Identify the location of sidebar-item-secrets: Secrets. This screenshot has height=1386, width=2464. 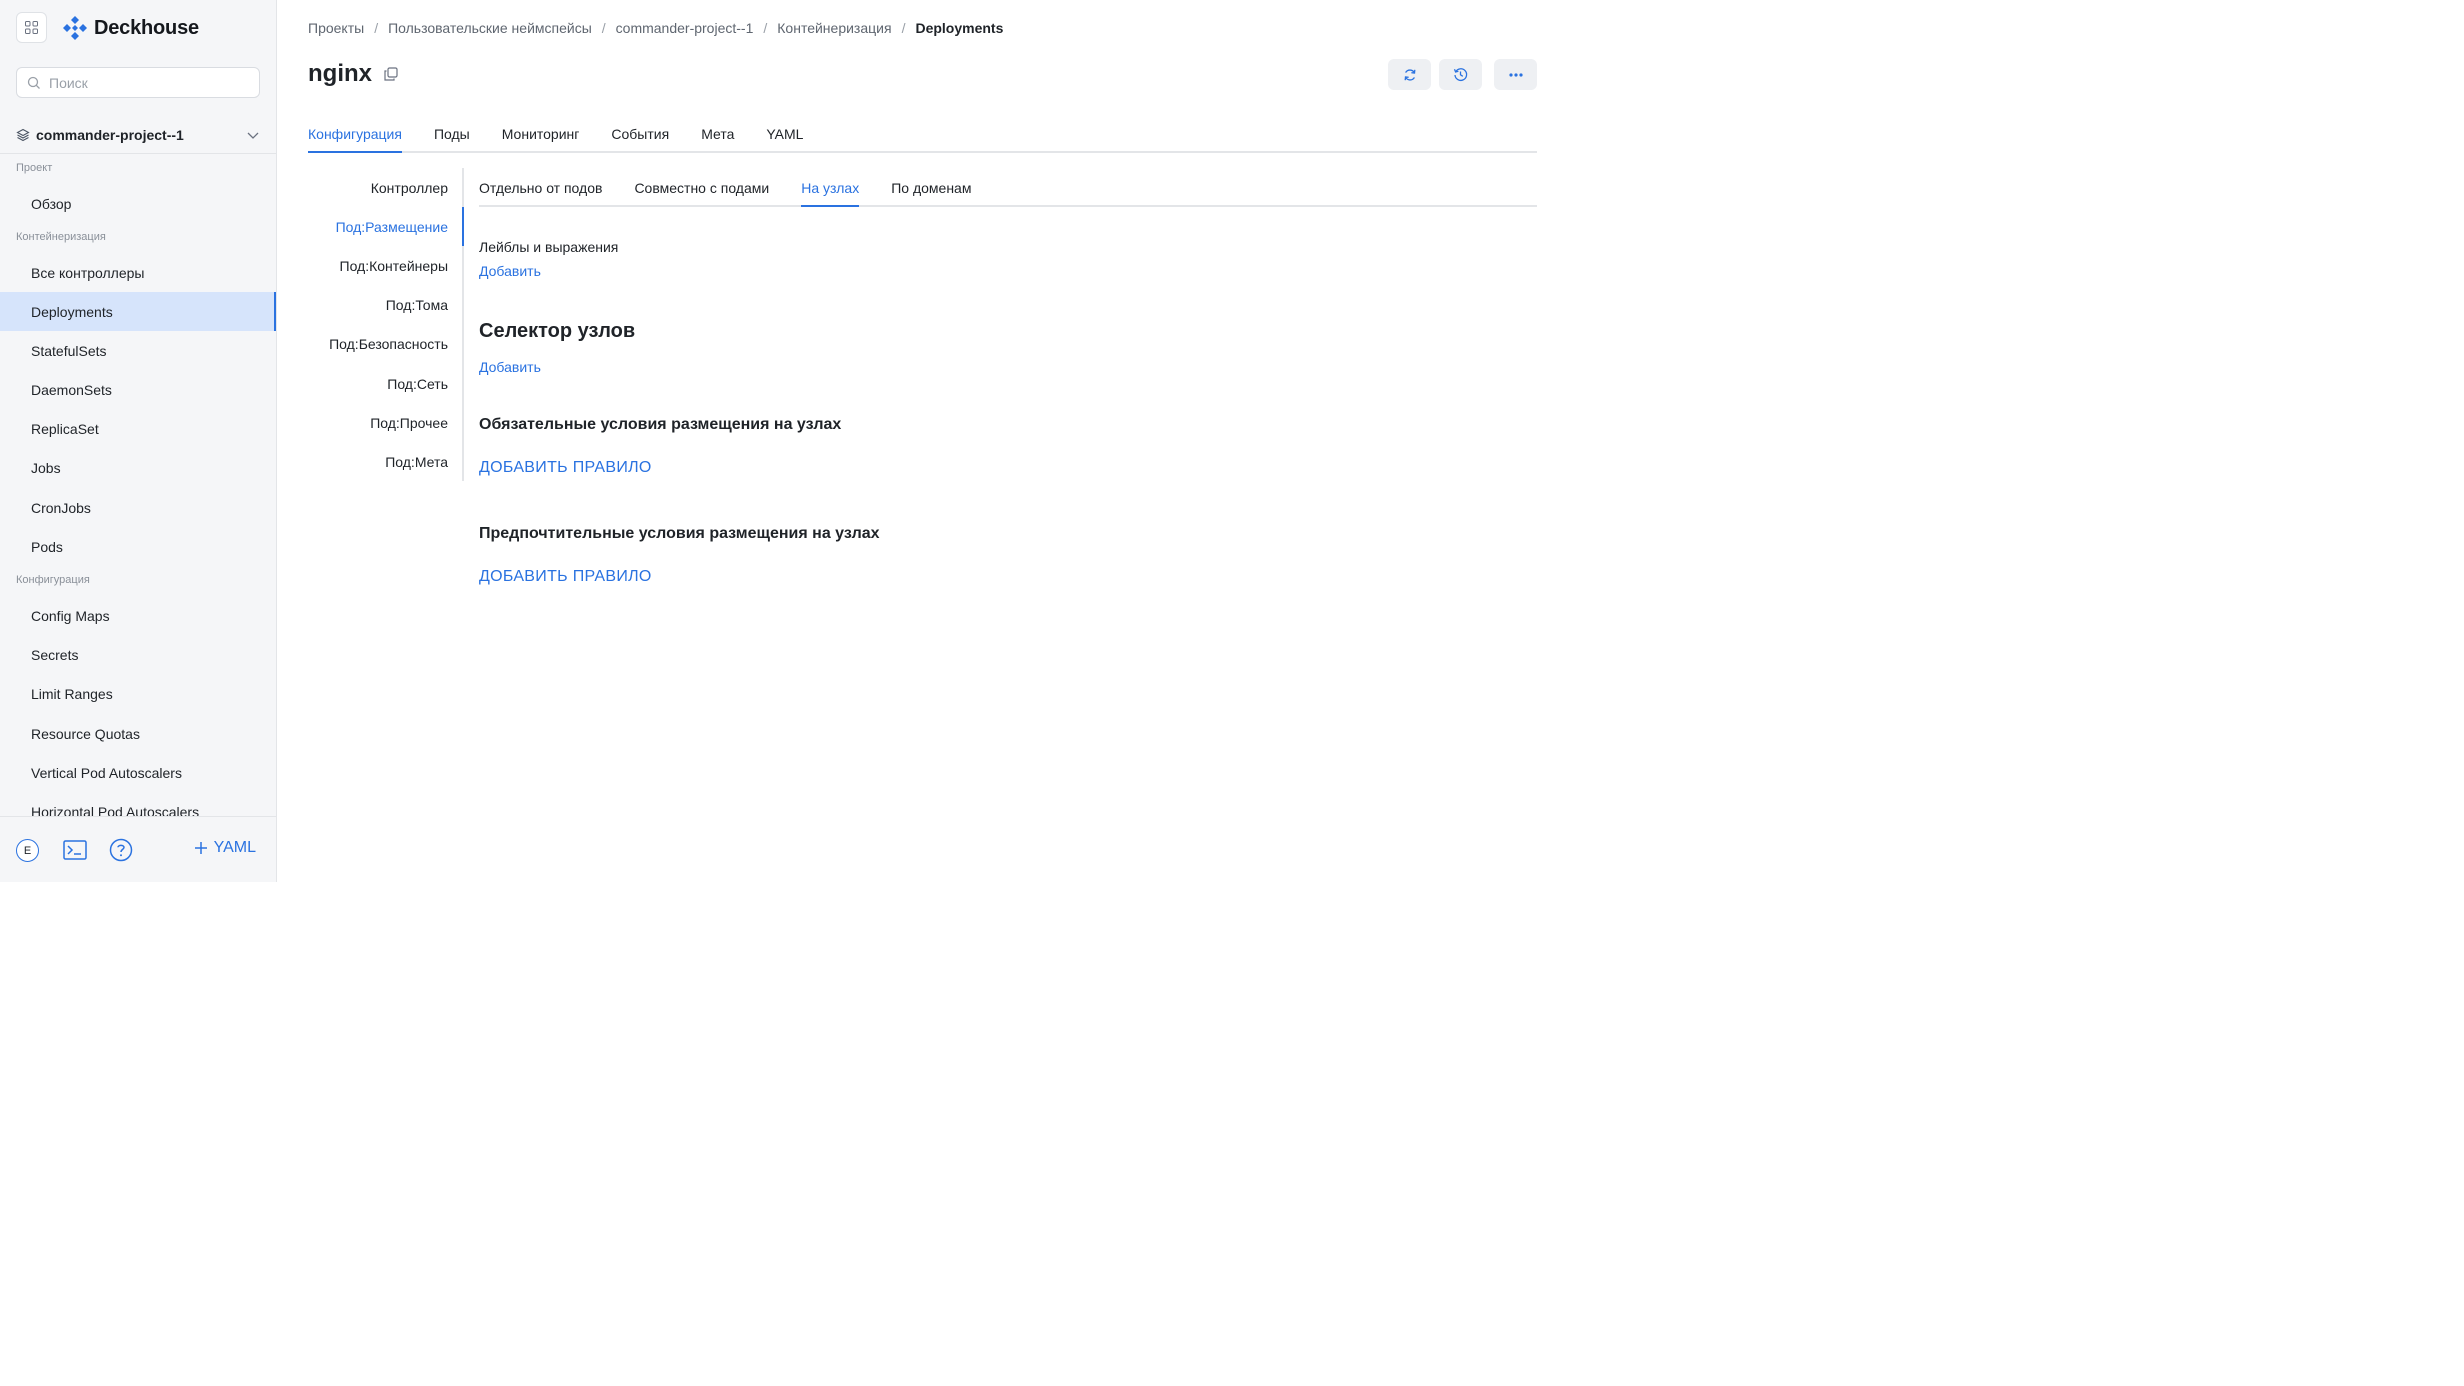
(138, 654).